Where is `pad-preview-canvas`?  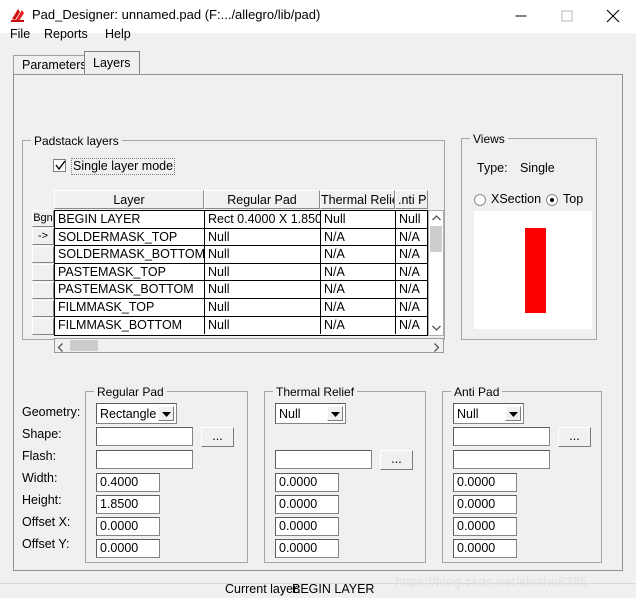 pad-preview-canvas is located at coordinates (533, 270).